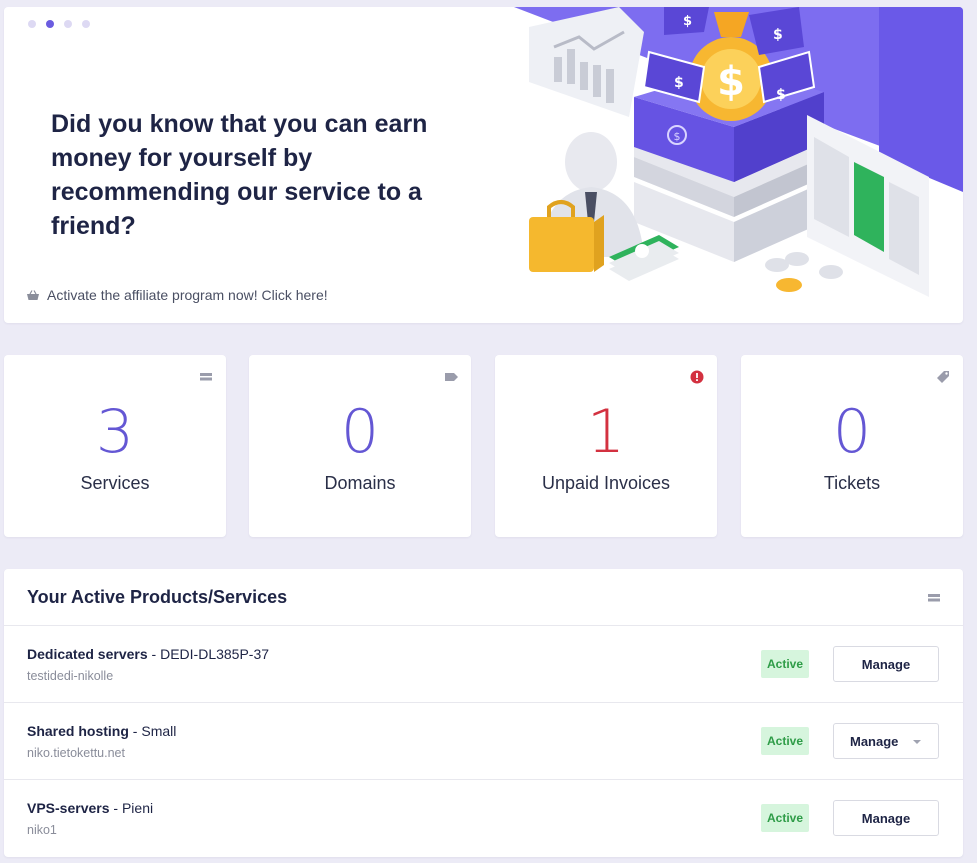 This screenshot has height=863, width=977. What do you see at coordinates (115, 483) in the screenshot?
I see `stat-label: Services` at bounding box center [115, 483].